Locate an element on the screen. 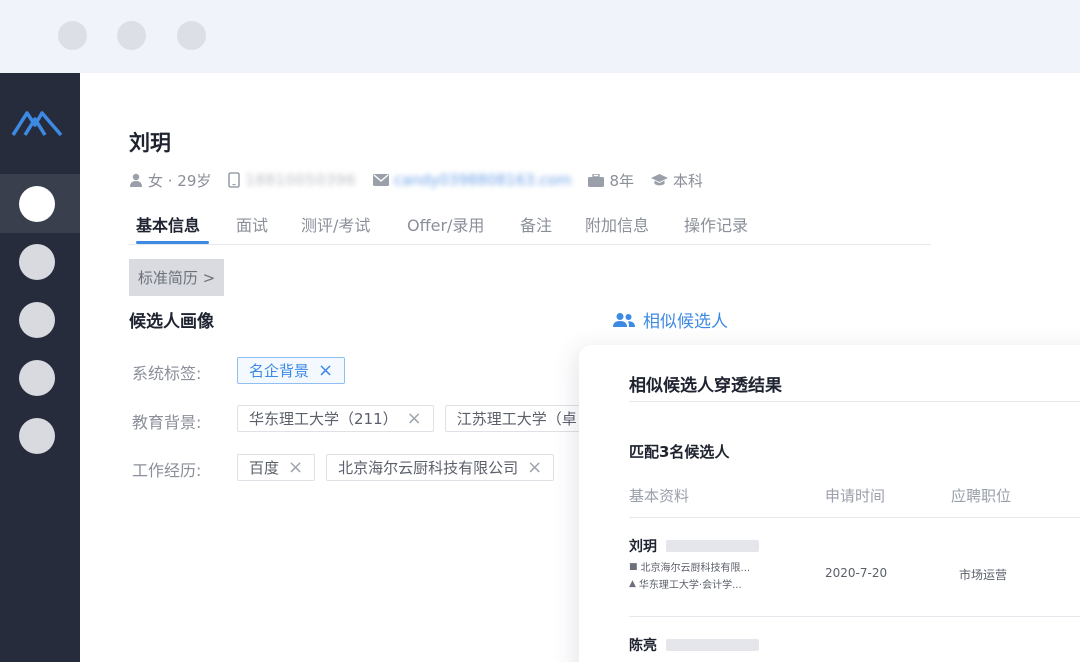 This screenshot has height=662, width=1080. tab-offer: Offer/录用 is located at coordinates (445, 224).